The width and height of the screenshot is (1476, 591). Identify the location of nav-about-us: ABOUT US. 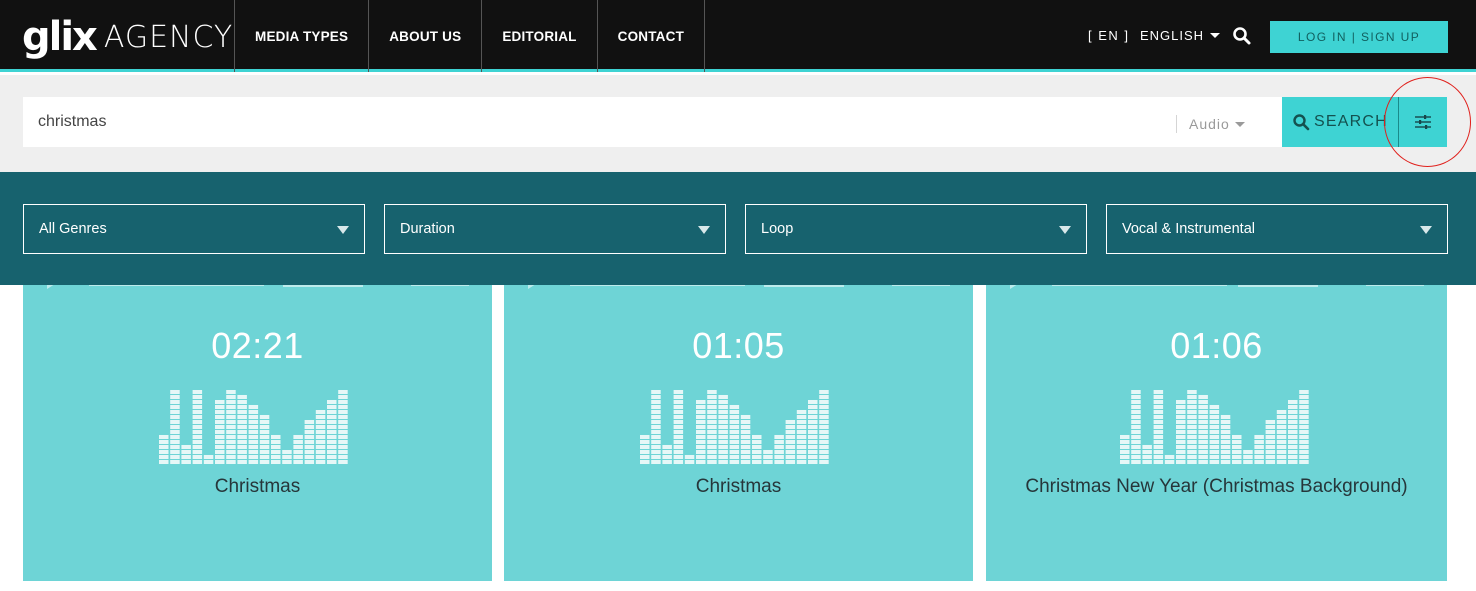
(424, 36).